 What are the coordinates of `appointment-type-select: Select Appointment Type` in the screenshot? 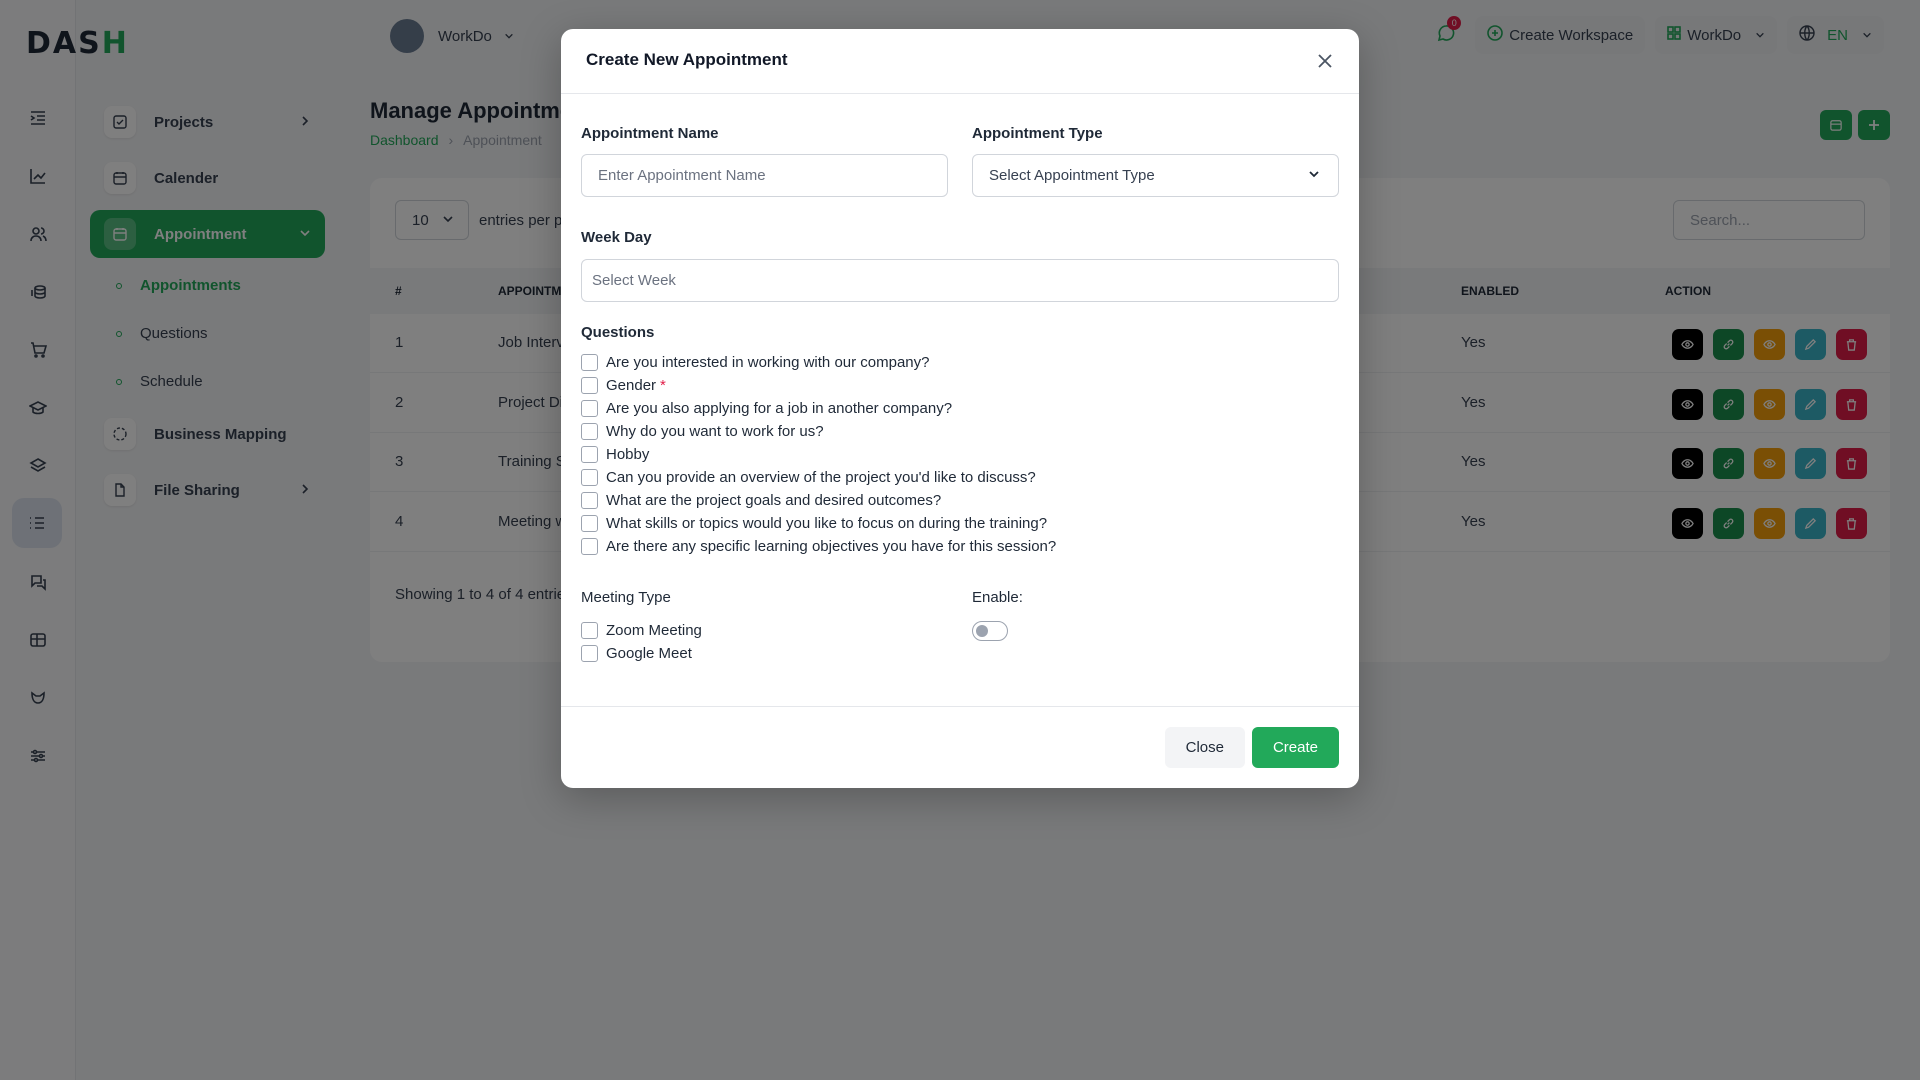 It's located at (1155, 175).